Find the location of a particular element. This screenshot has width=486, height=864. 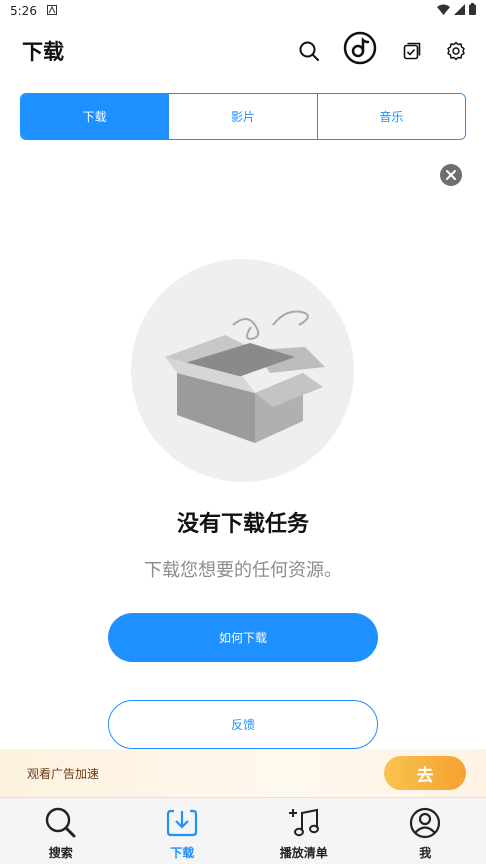

nav-label-playlist: 播放清单 is located at coordinates (303, 853).